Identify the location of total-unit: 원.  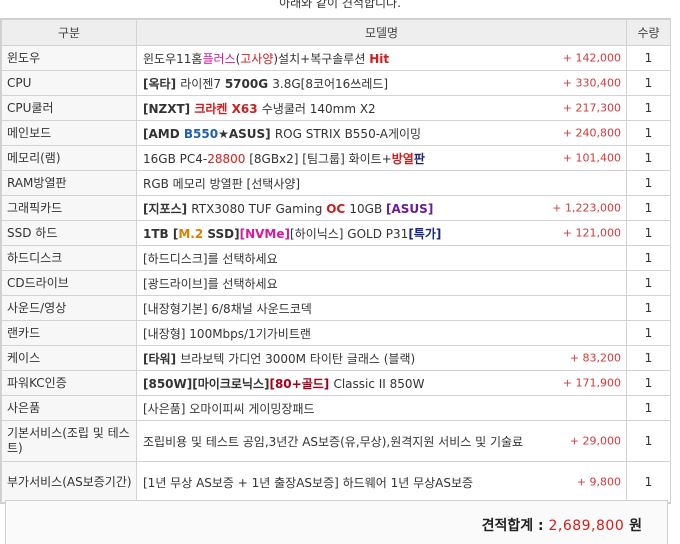
(633, 526).